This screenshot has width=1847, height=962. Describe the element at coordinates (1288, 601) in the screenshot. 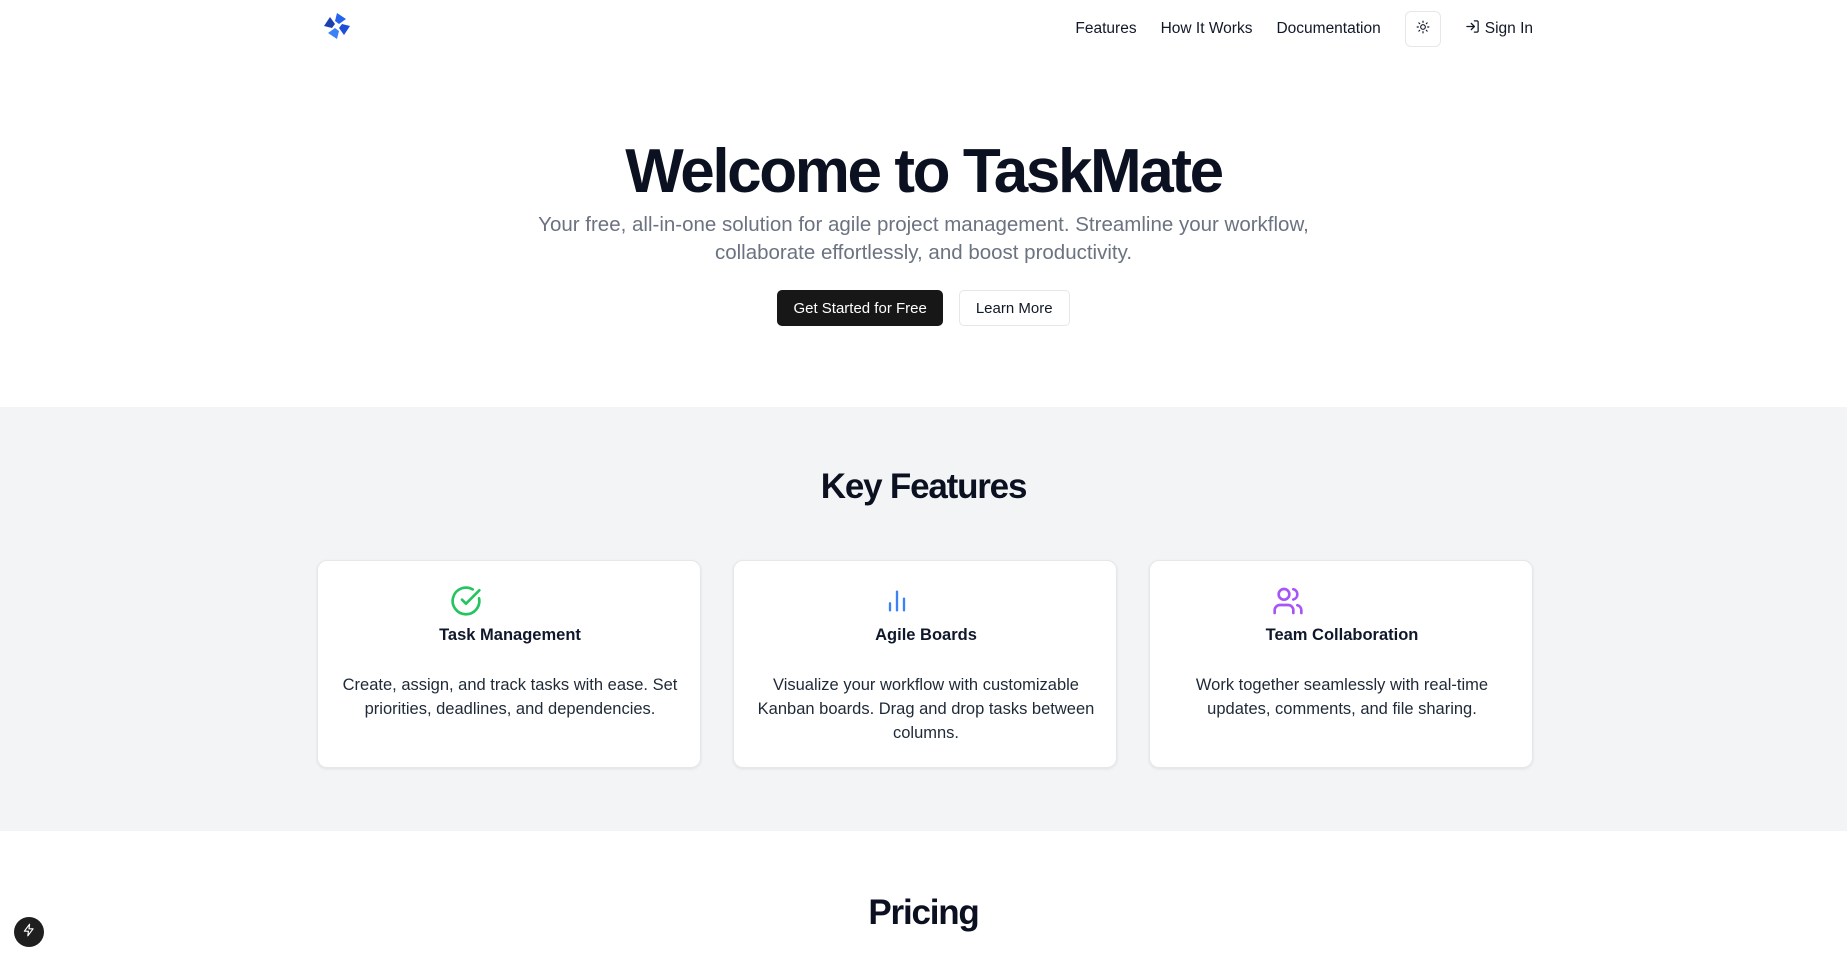

I see `users-icon` at that location.